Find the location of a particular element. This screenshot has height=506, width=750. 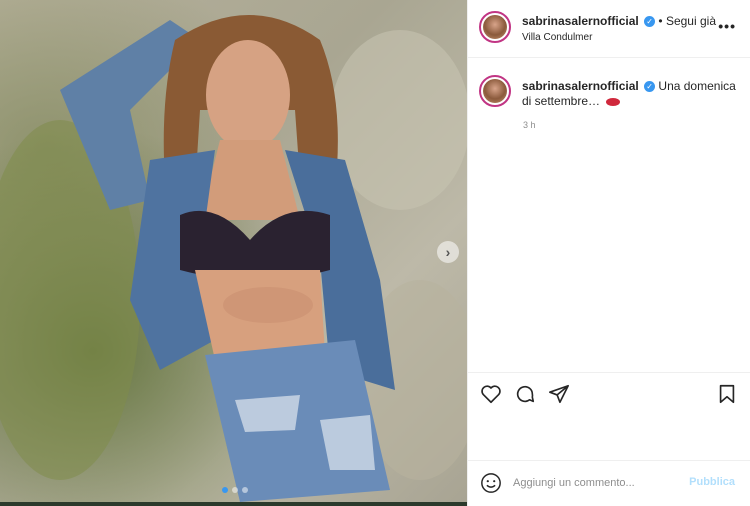

post-timestamp: 3 h is located at coordinates (529, 125).